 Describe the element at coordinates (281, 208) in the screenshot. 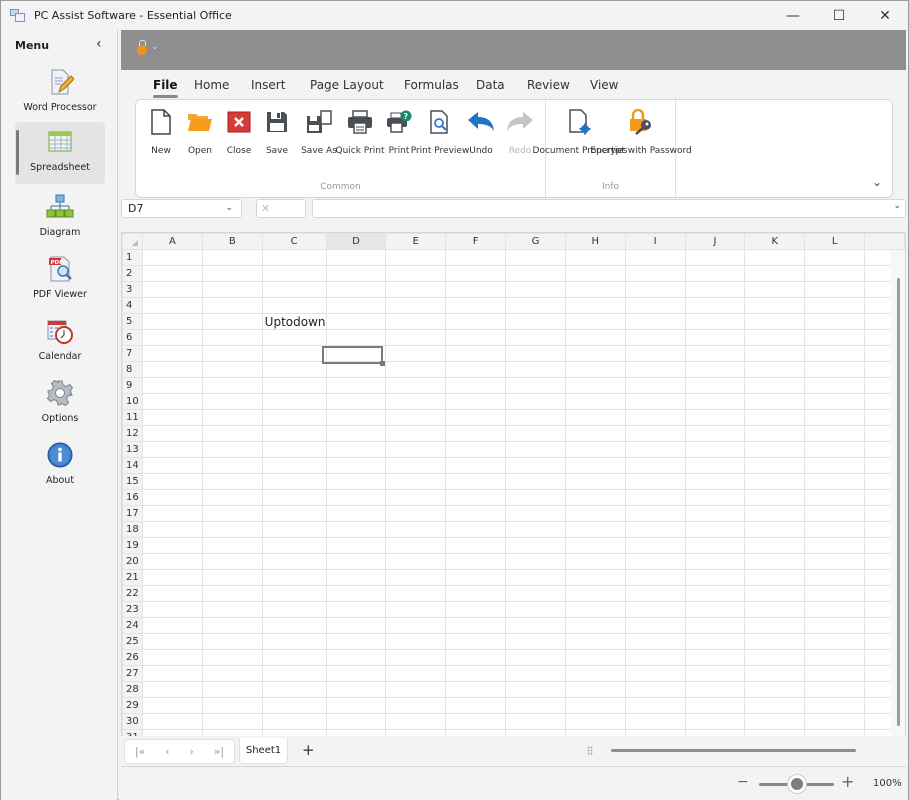

I see `formula-cancel-button: ✕` at that location.